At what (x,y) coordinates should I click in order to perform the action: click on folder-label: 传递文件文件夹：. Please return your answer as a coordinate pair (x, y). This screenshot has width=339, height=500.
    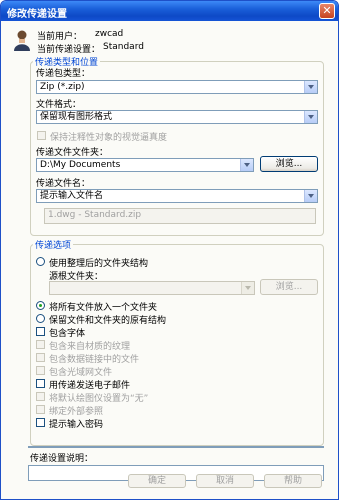
    Looking at the image, I should click on (72, 153).